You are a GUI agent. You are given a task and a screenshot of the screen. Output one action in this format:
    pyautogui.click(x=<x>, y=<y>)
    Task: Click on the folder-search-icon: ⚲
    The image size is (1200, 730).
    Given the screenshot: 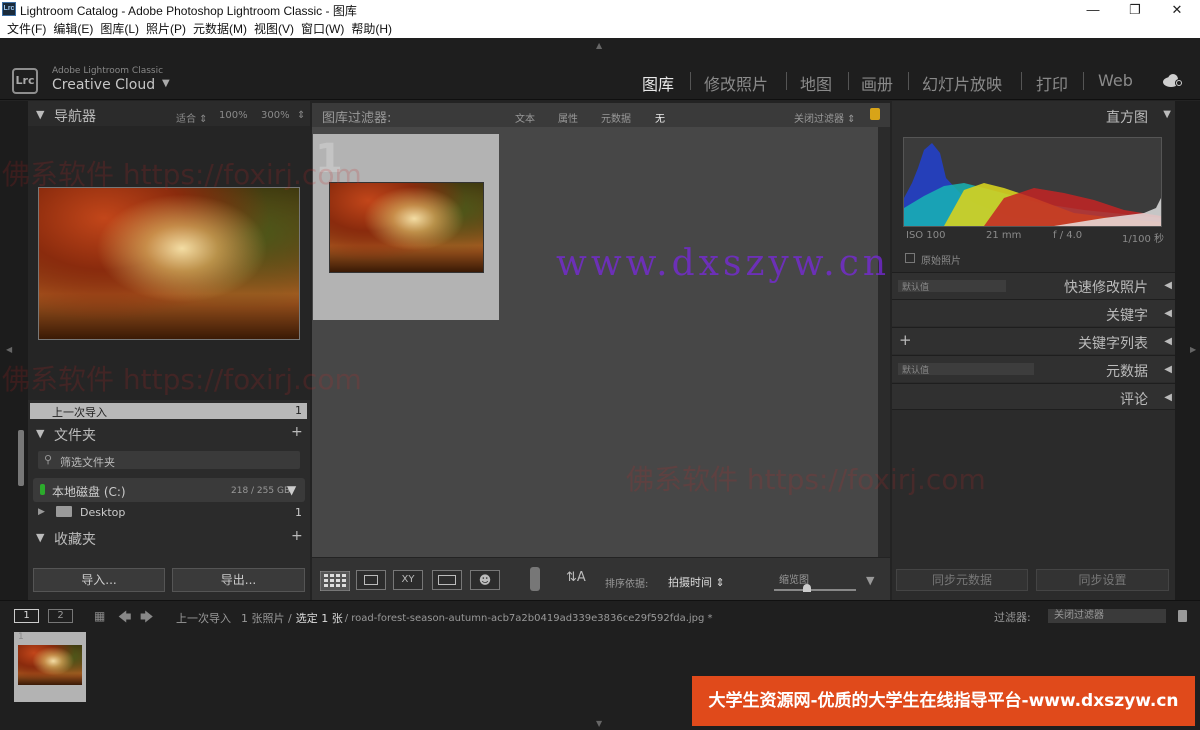 What is the action you would take?
    pyautogui.click(x=48, y=459)
    